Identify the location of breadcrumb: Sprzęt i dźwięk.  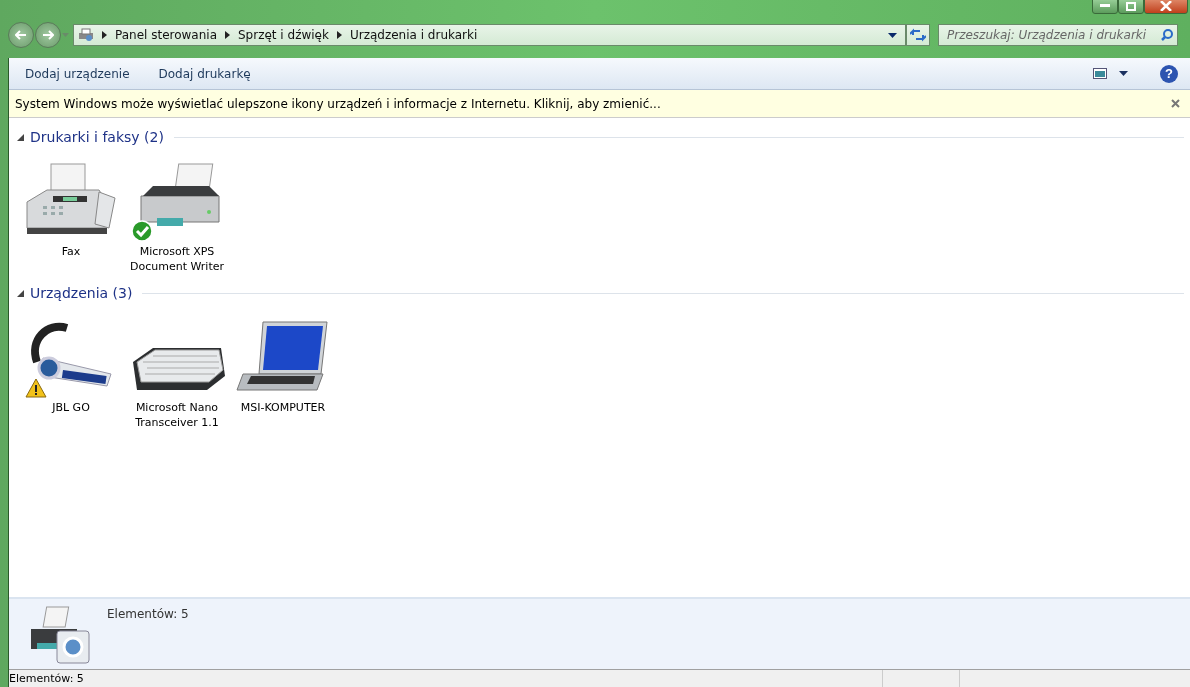
(283, 35).